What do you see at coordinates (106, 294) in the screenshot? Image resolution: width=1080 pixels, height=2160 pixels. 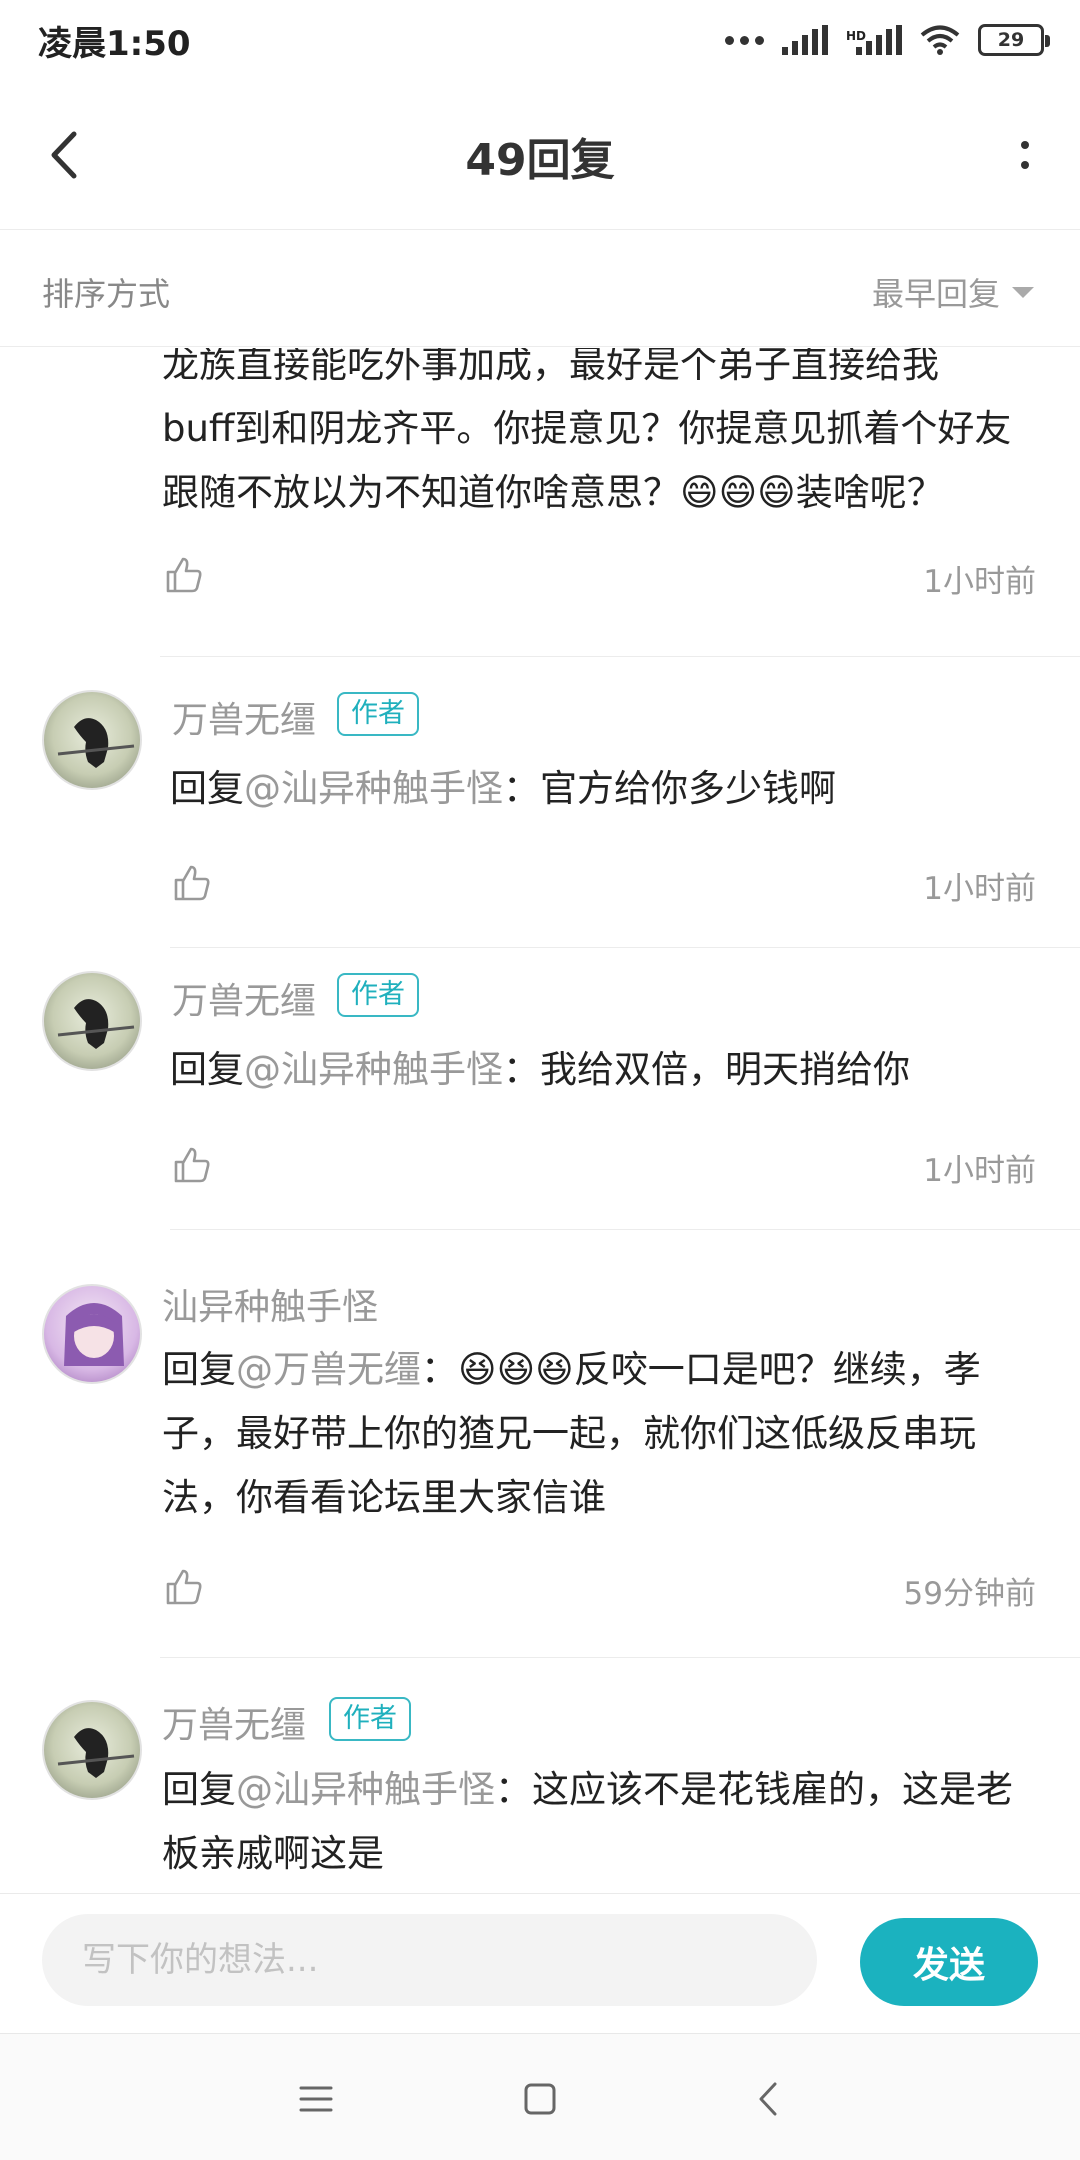 I see `sort-label: 排序方式` at bounding box center [106, 294].